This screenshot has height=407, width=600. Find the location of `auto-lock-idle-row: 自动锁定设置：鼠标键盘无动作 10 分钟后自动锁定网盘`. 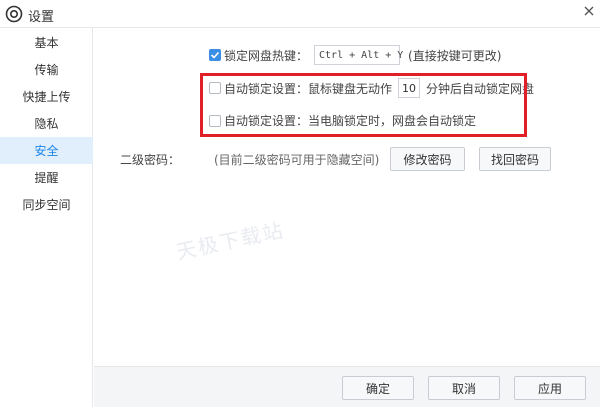

auto-lock-idle-row: 自动锁定设置：鼠标键盘无动作 10 分钟后自动锁定网盘 is located at coordinates (371, 88).